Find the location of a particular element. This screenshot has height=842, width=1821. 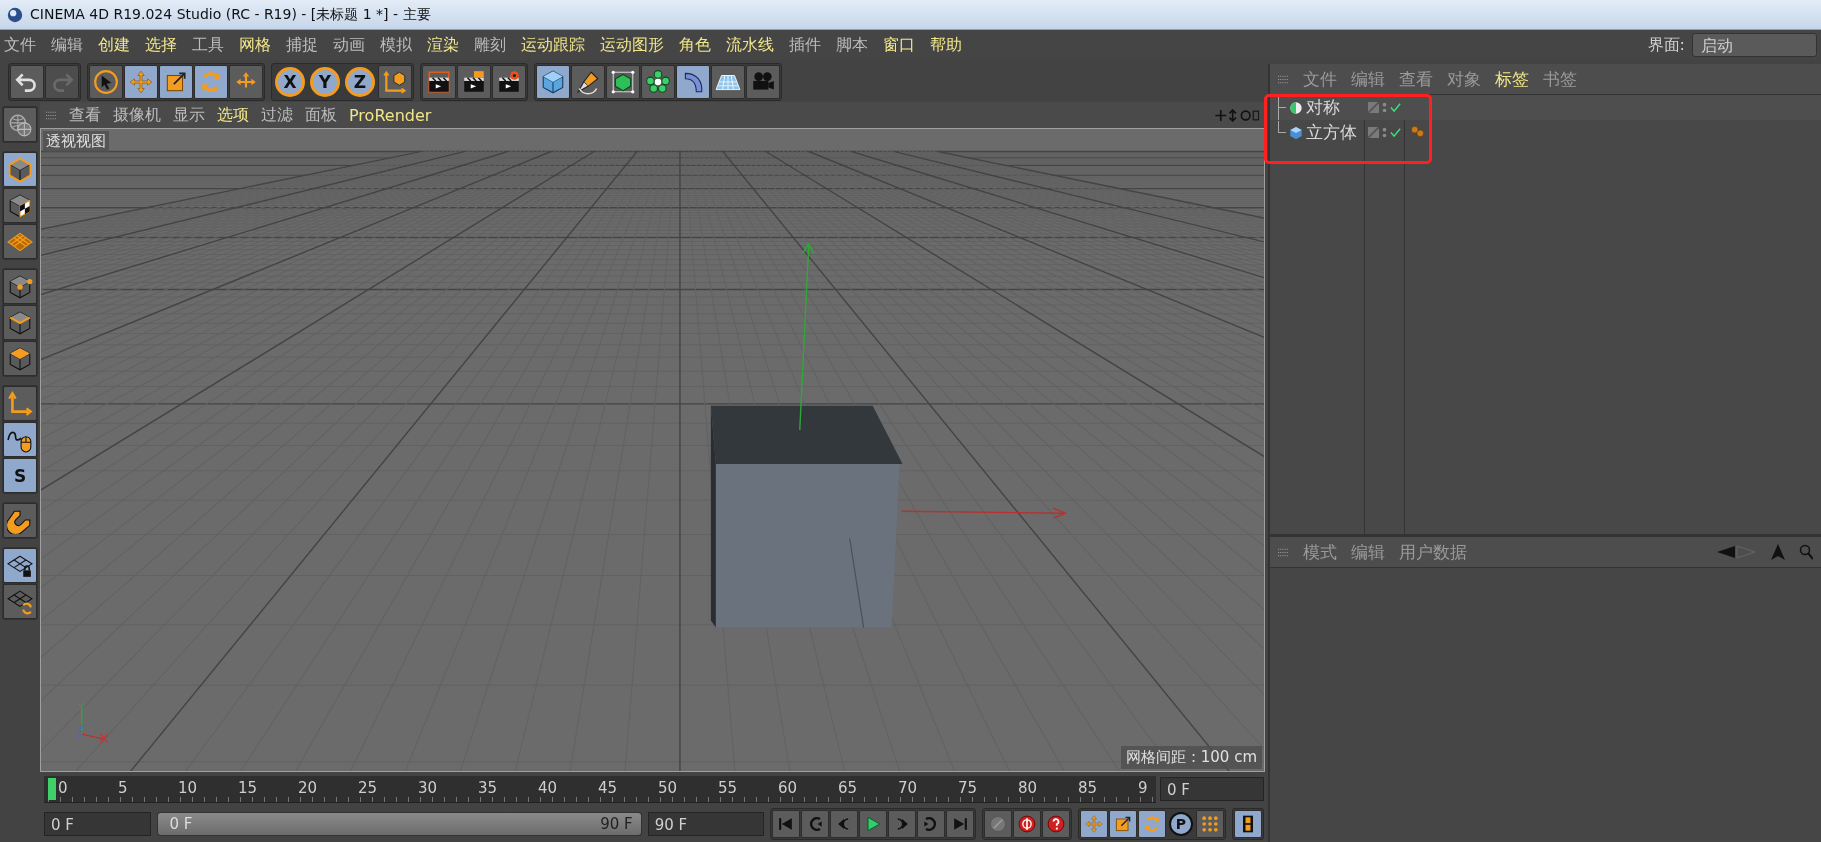

menu-item: 工具 is located at coordinates (208, 45).